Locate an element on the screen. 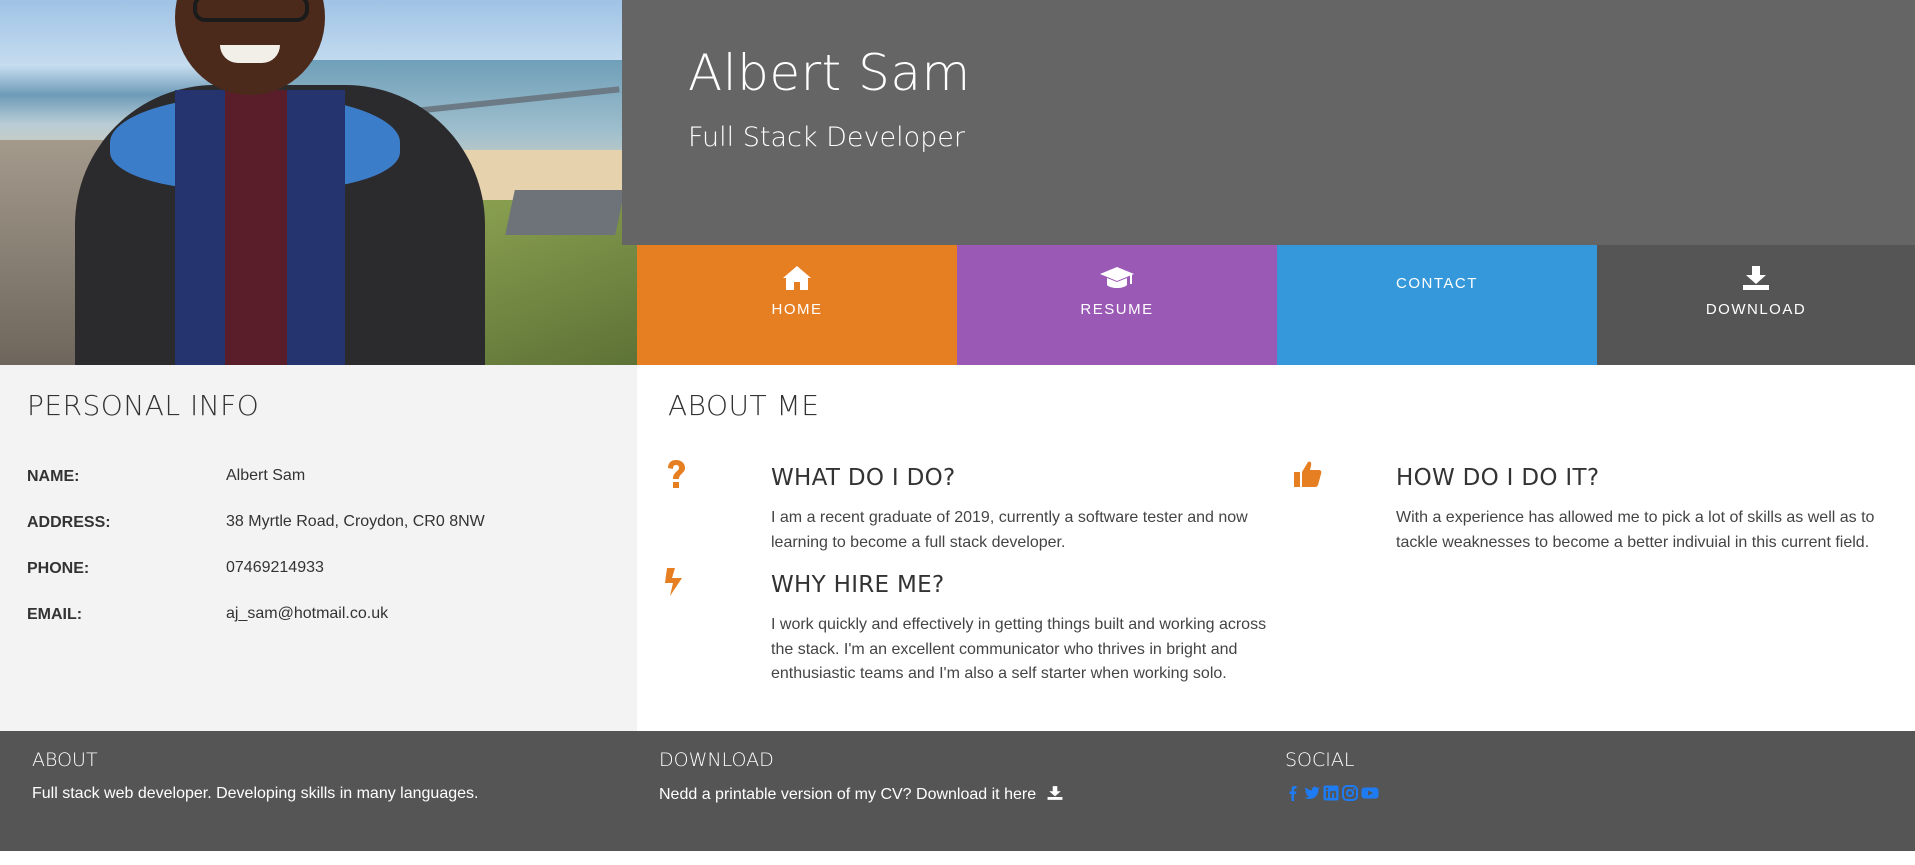 This screenshot has width=1915, height=865. about-me-title: ABOUT ME is located at coordinates (744, 405).